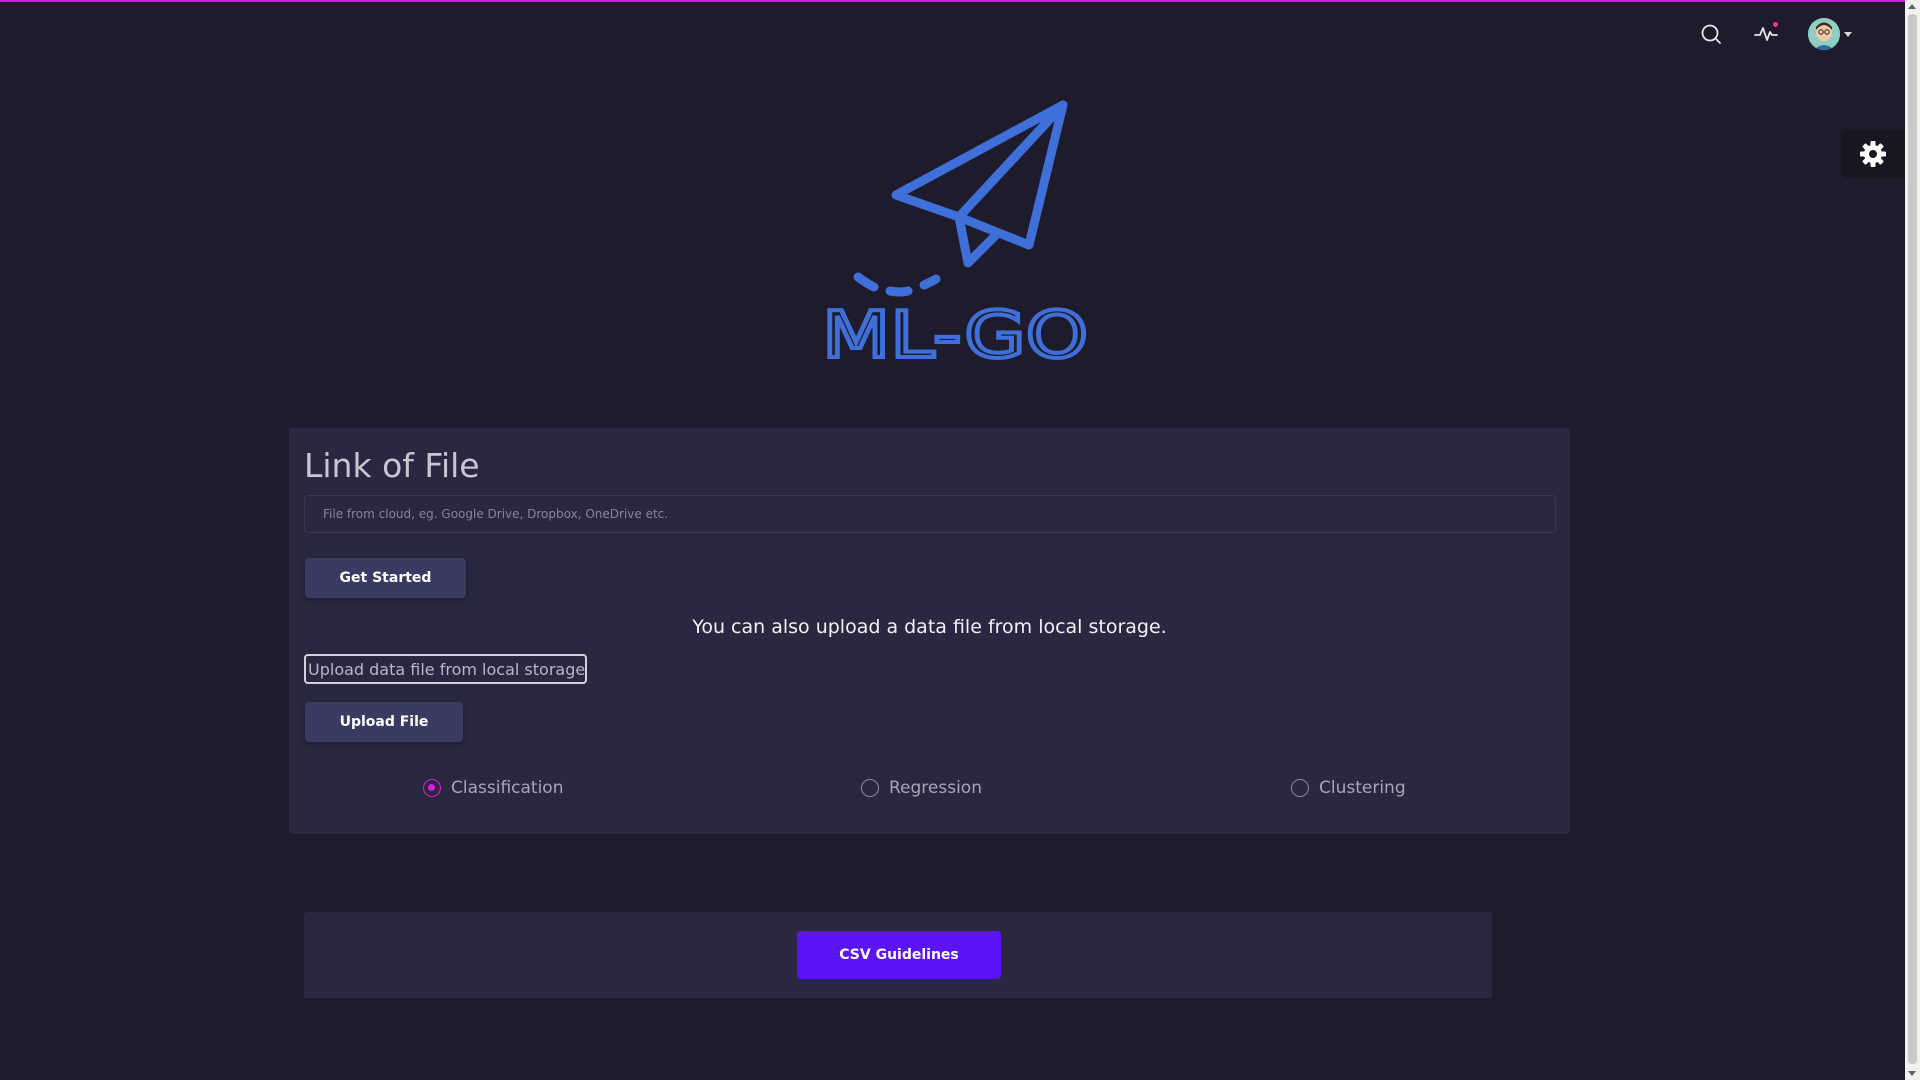 The height and width of the screenshot is (1080, 1920). I want to click on search-icon, so click(1711, 34).